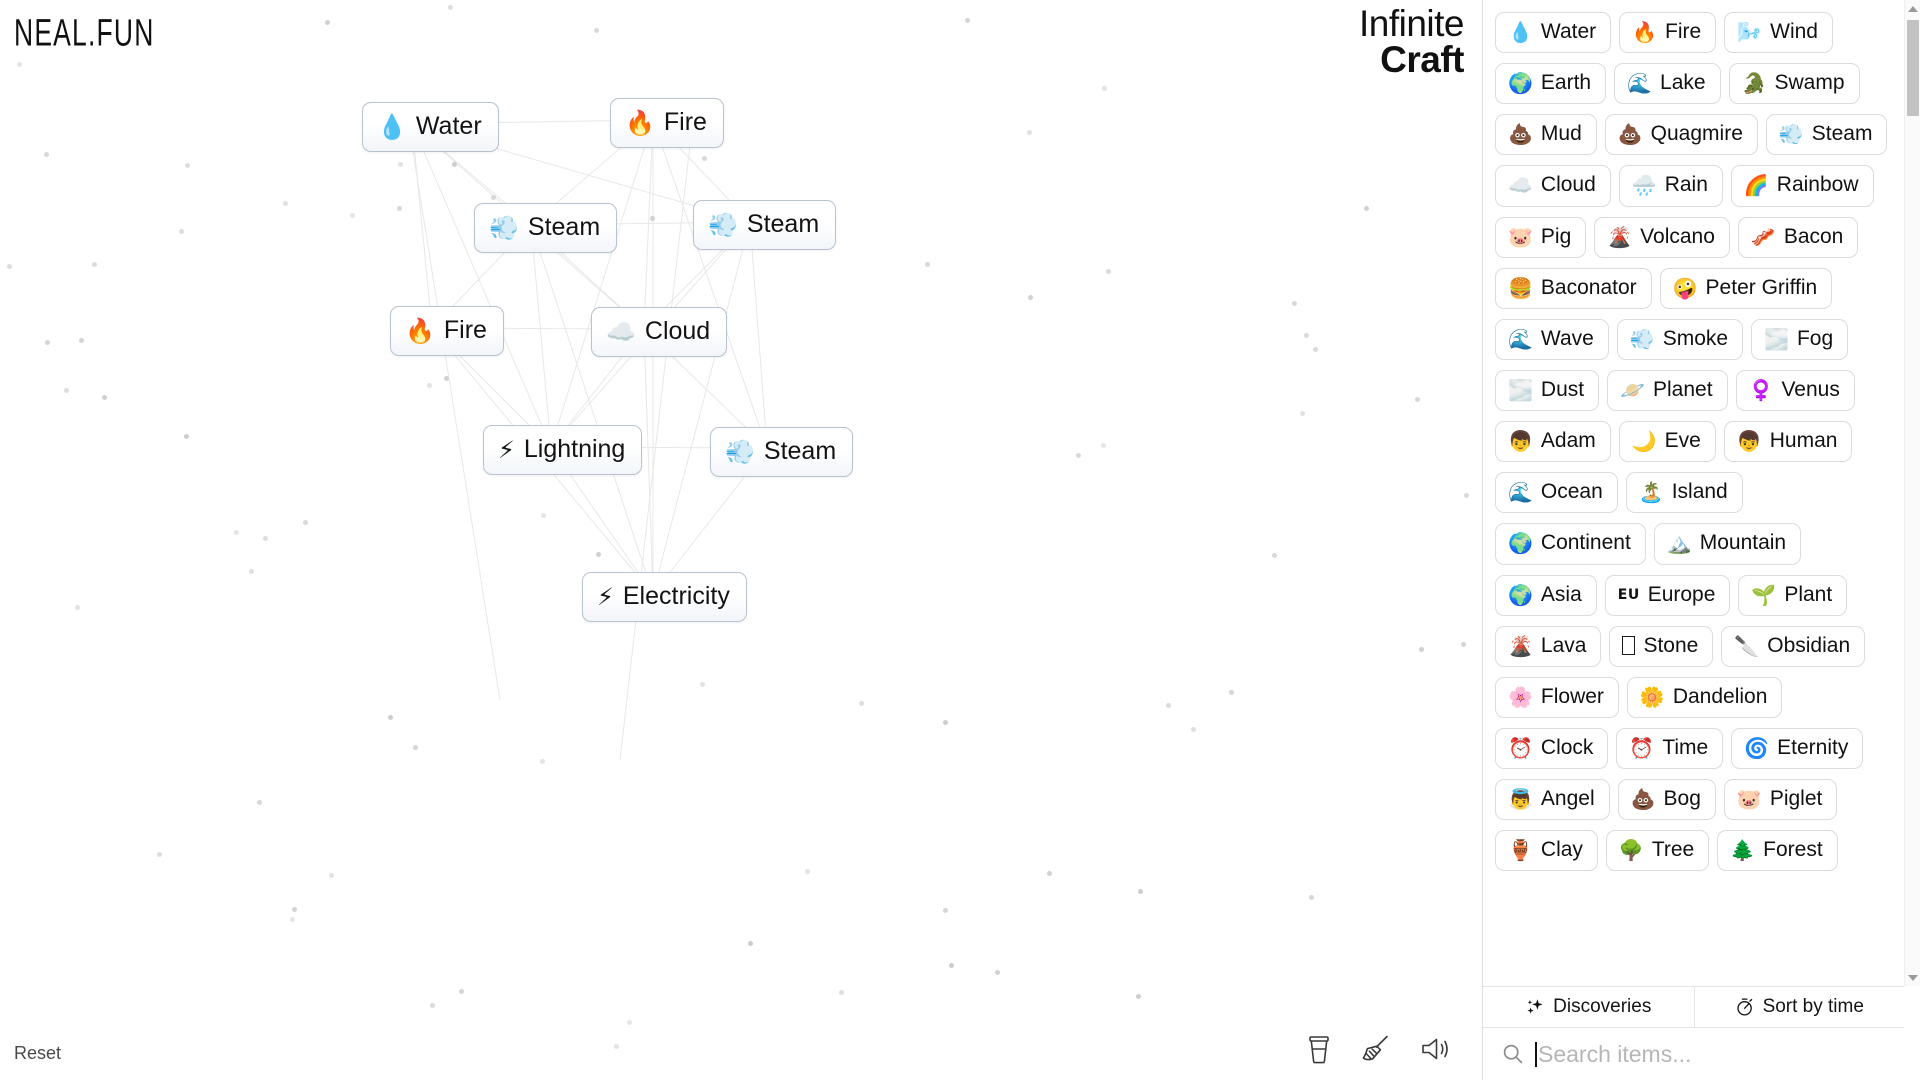 The height and width of the screenshot is (1080, 1920). I want to click on element-item-label: Mountain, so click(1743, 543).